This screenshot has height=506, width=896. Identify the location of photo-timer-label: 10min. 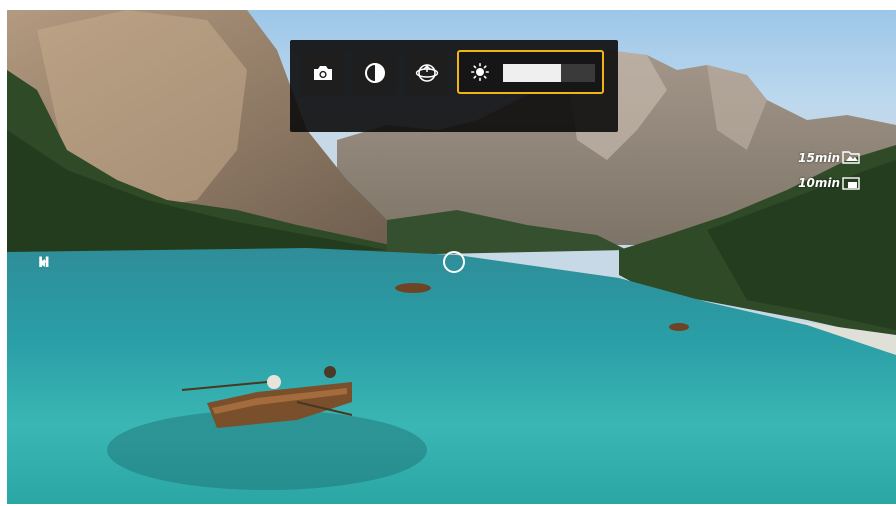
(819, 183).